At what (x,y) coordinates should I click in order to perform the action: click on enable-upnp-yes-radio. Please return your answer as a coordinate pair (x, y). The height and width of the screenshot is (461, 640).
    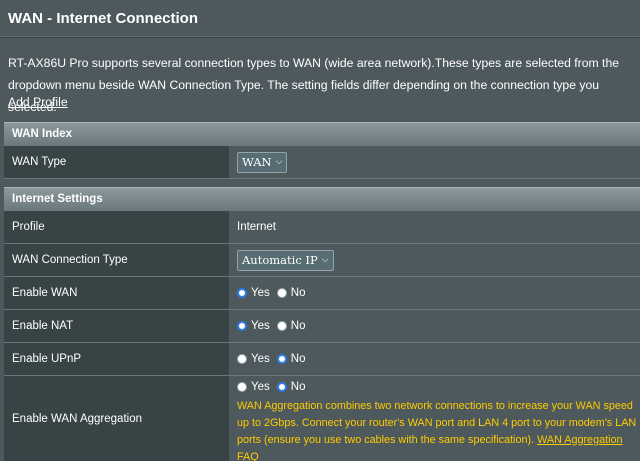
    Looking at the image, I should click on (242, 359).